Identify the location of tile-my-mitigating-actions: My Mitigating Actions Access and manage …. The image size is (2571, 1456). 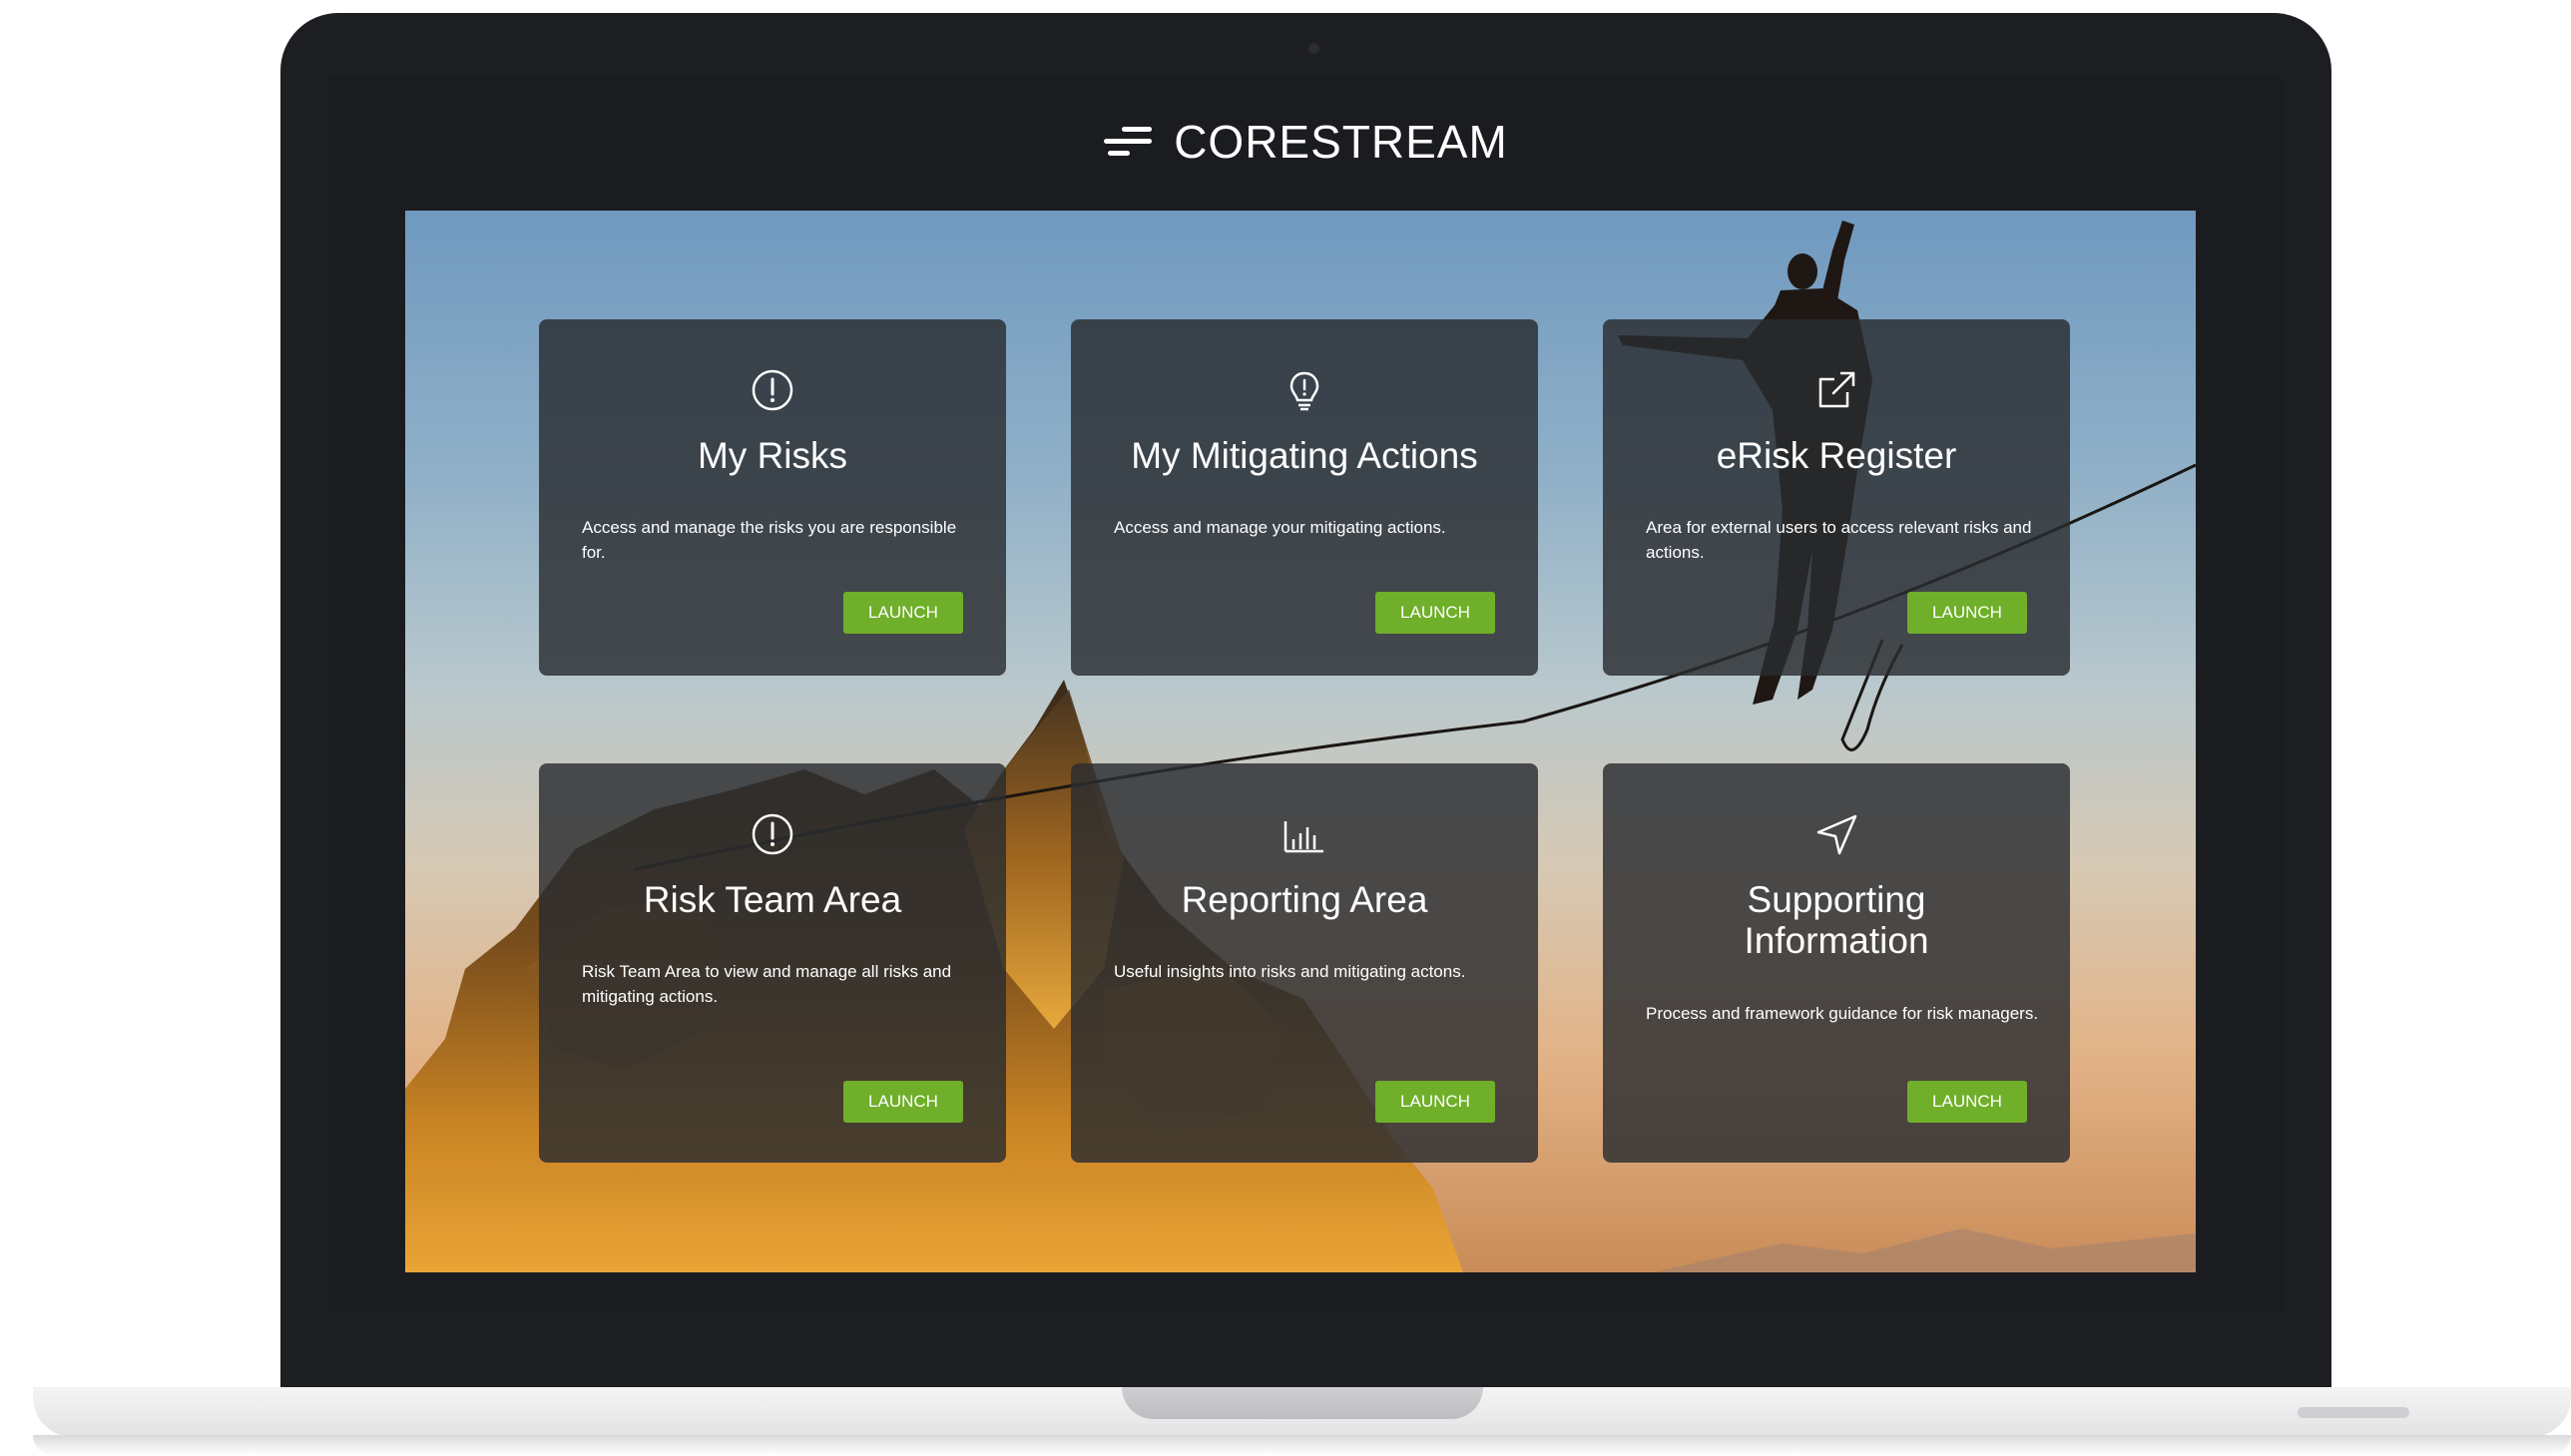
(1304, 497).